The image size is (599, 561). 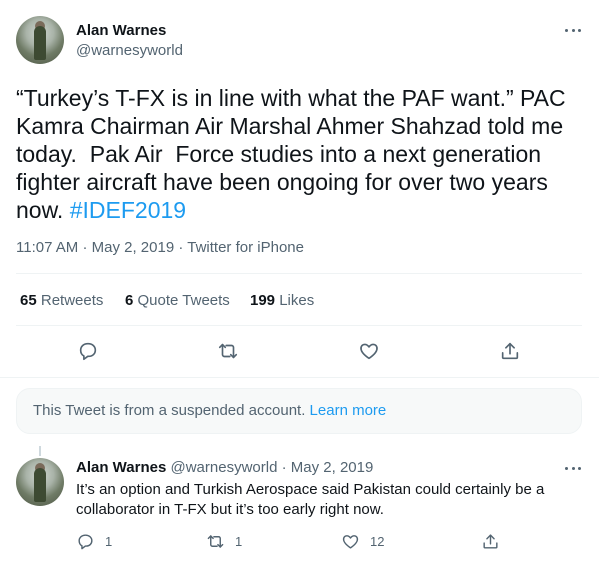 I want to click on reply-reply-count: 1, so click(x=109, y=541).